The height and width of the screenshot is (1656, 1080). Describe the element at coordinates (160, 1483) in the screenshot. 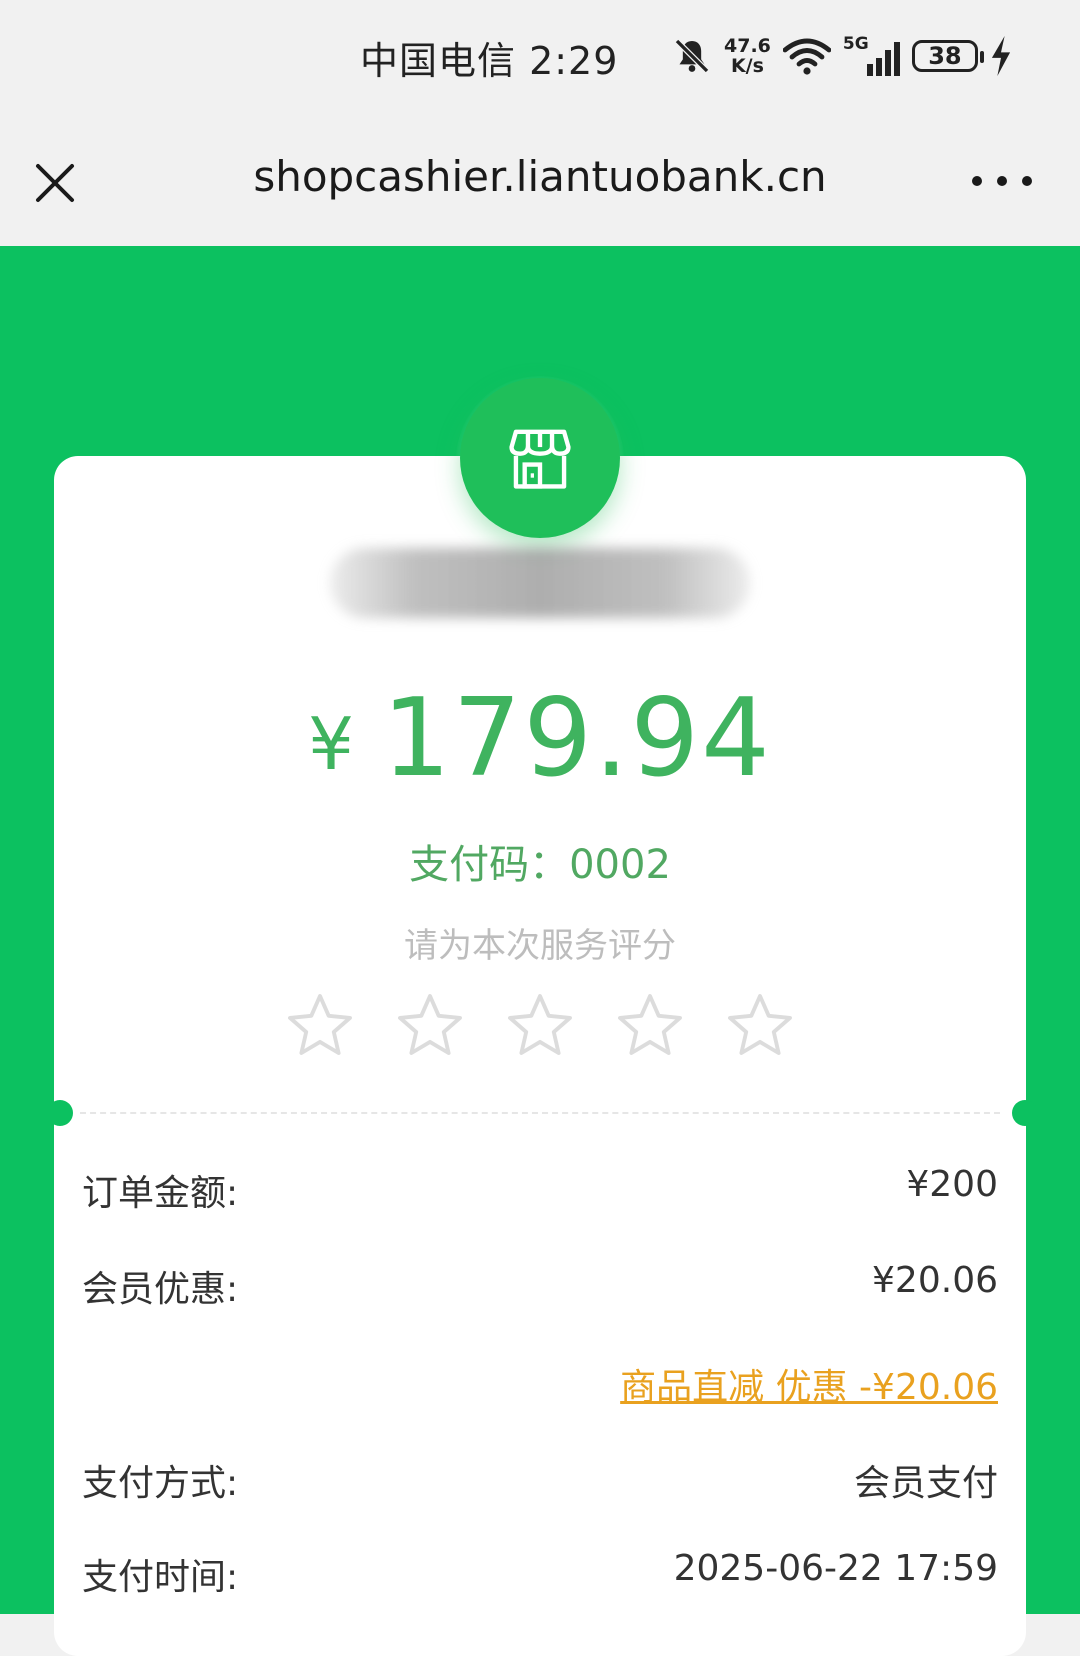

I see `pay-method-label: 支付方式:` at that location.